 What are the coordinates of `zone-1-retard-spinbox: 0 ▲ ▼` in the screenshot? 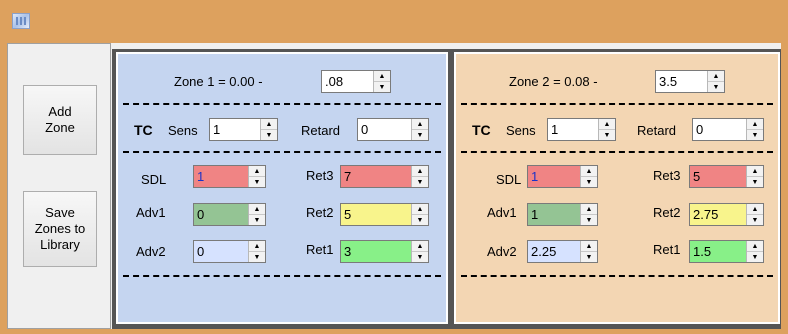 It's located at (393, 129).